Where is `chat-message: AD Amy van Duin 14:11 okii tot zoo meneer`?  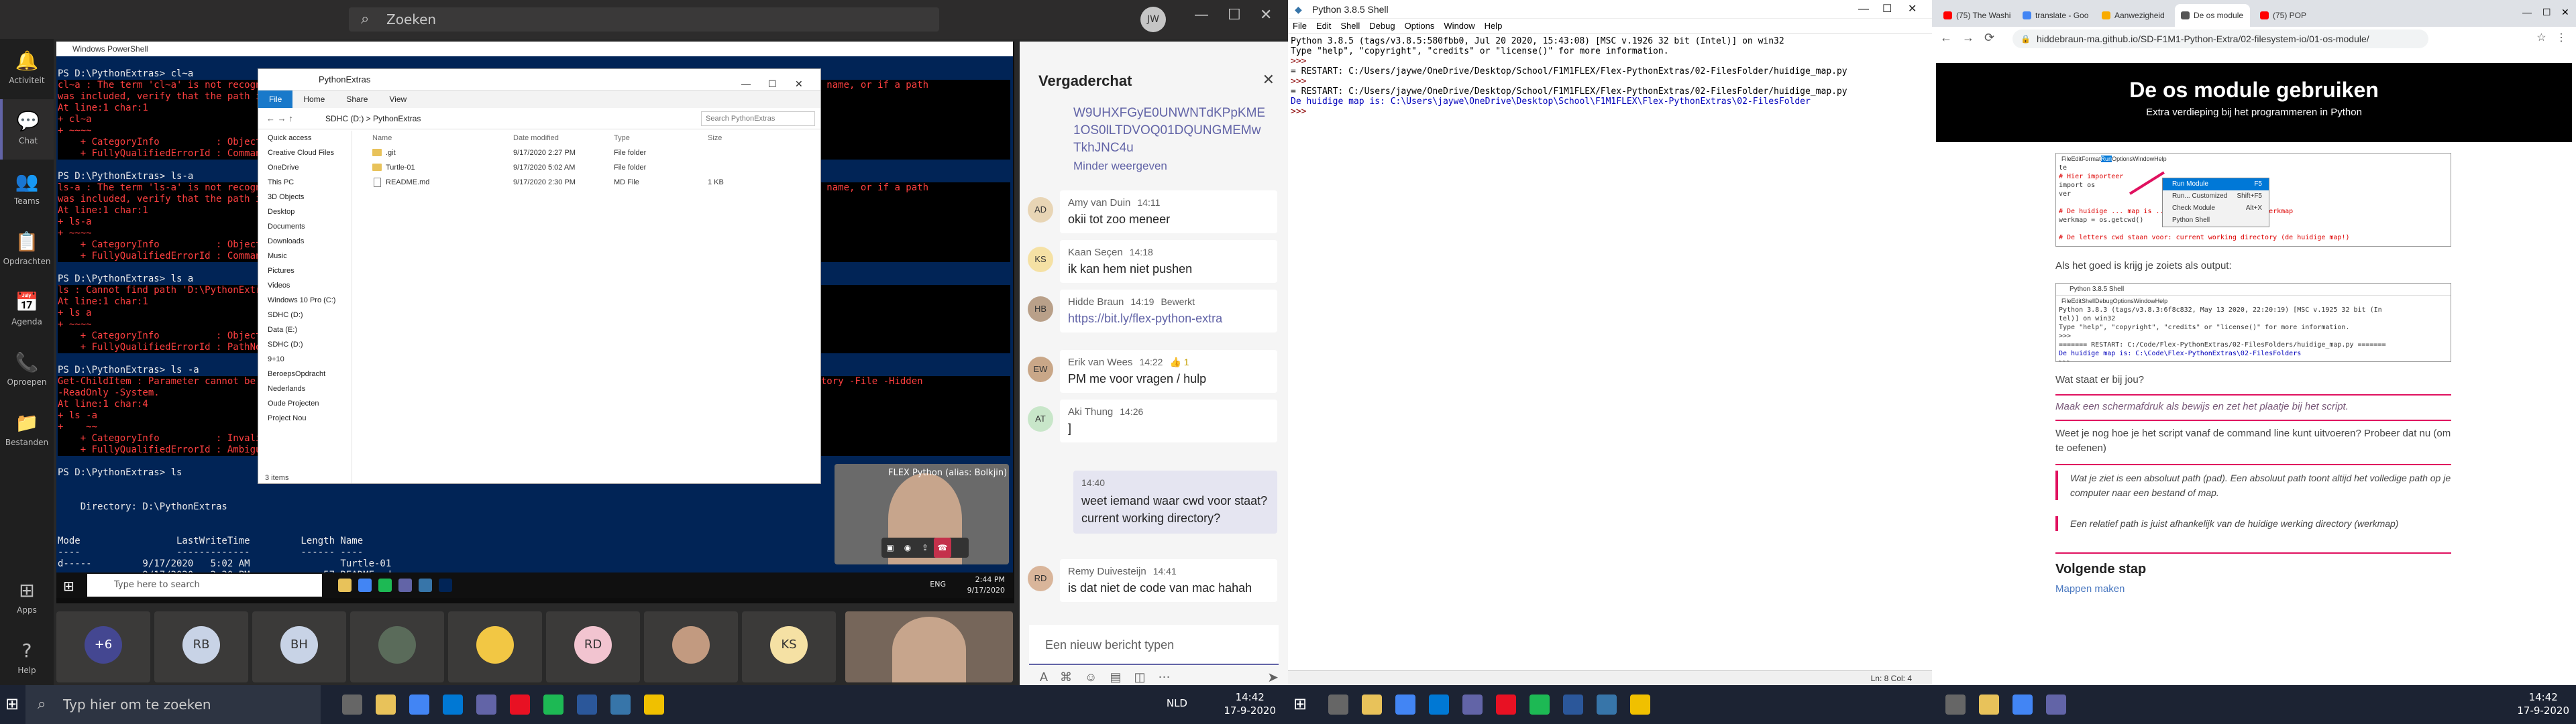
chat-message: AD Amy van Duin 14:11 okii tot zoo meneer is located at coordinates (1152, 211).